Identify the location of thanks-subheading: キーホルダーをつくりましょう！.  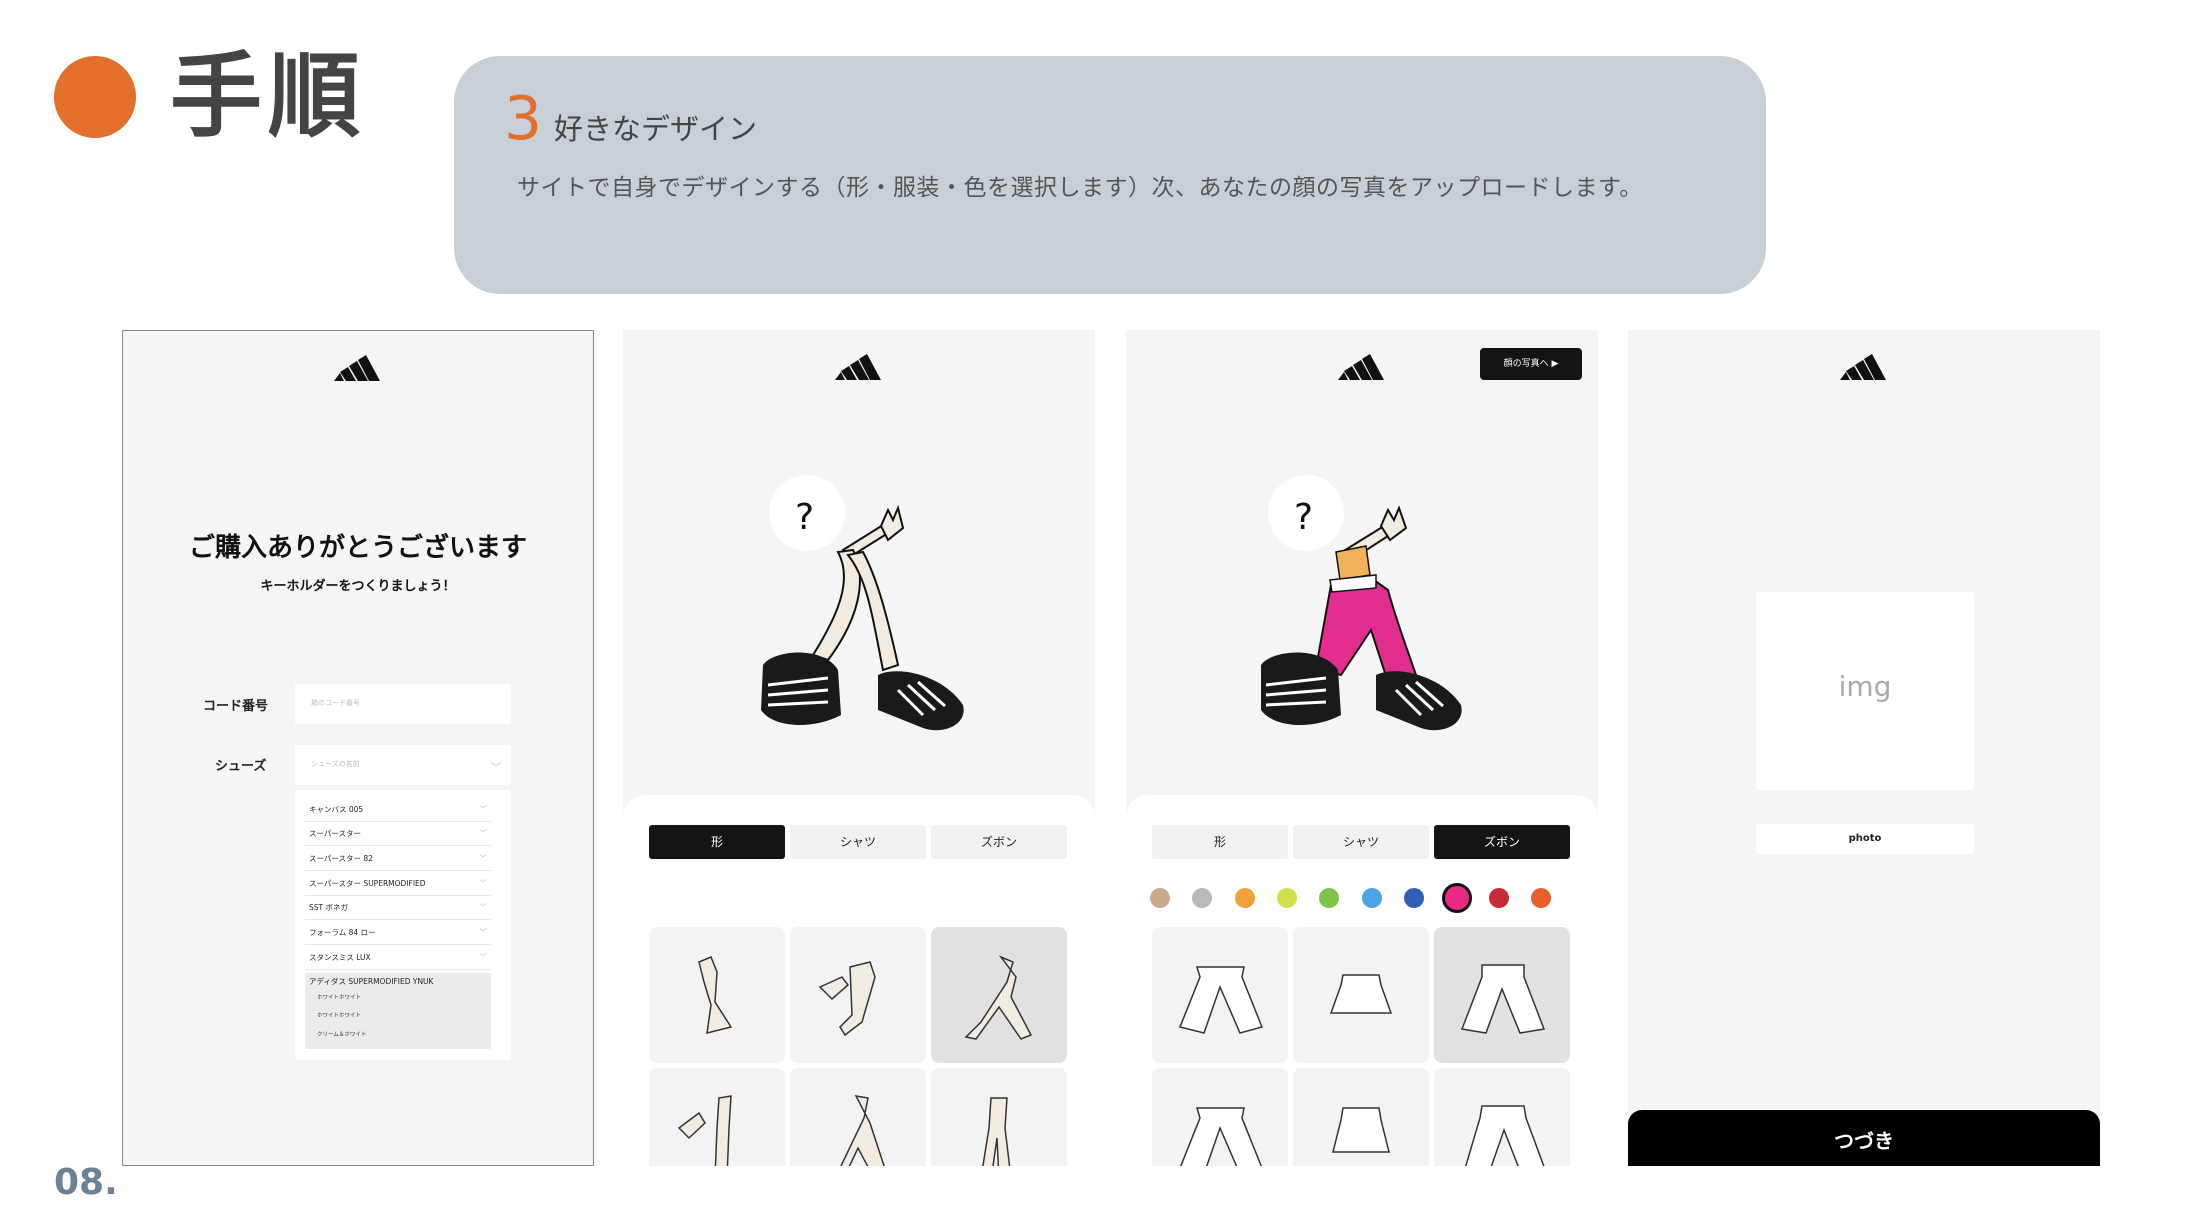
(358, 586).